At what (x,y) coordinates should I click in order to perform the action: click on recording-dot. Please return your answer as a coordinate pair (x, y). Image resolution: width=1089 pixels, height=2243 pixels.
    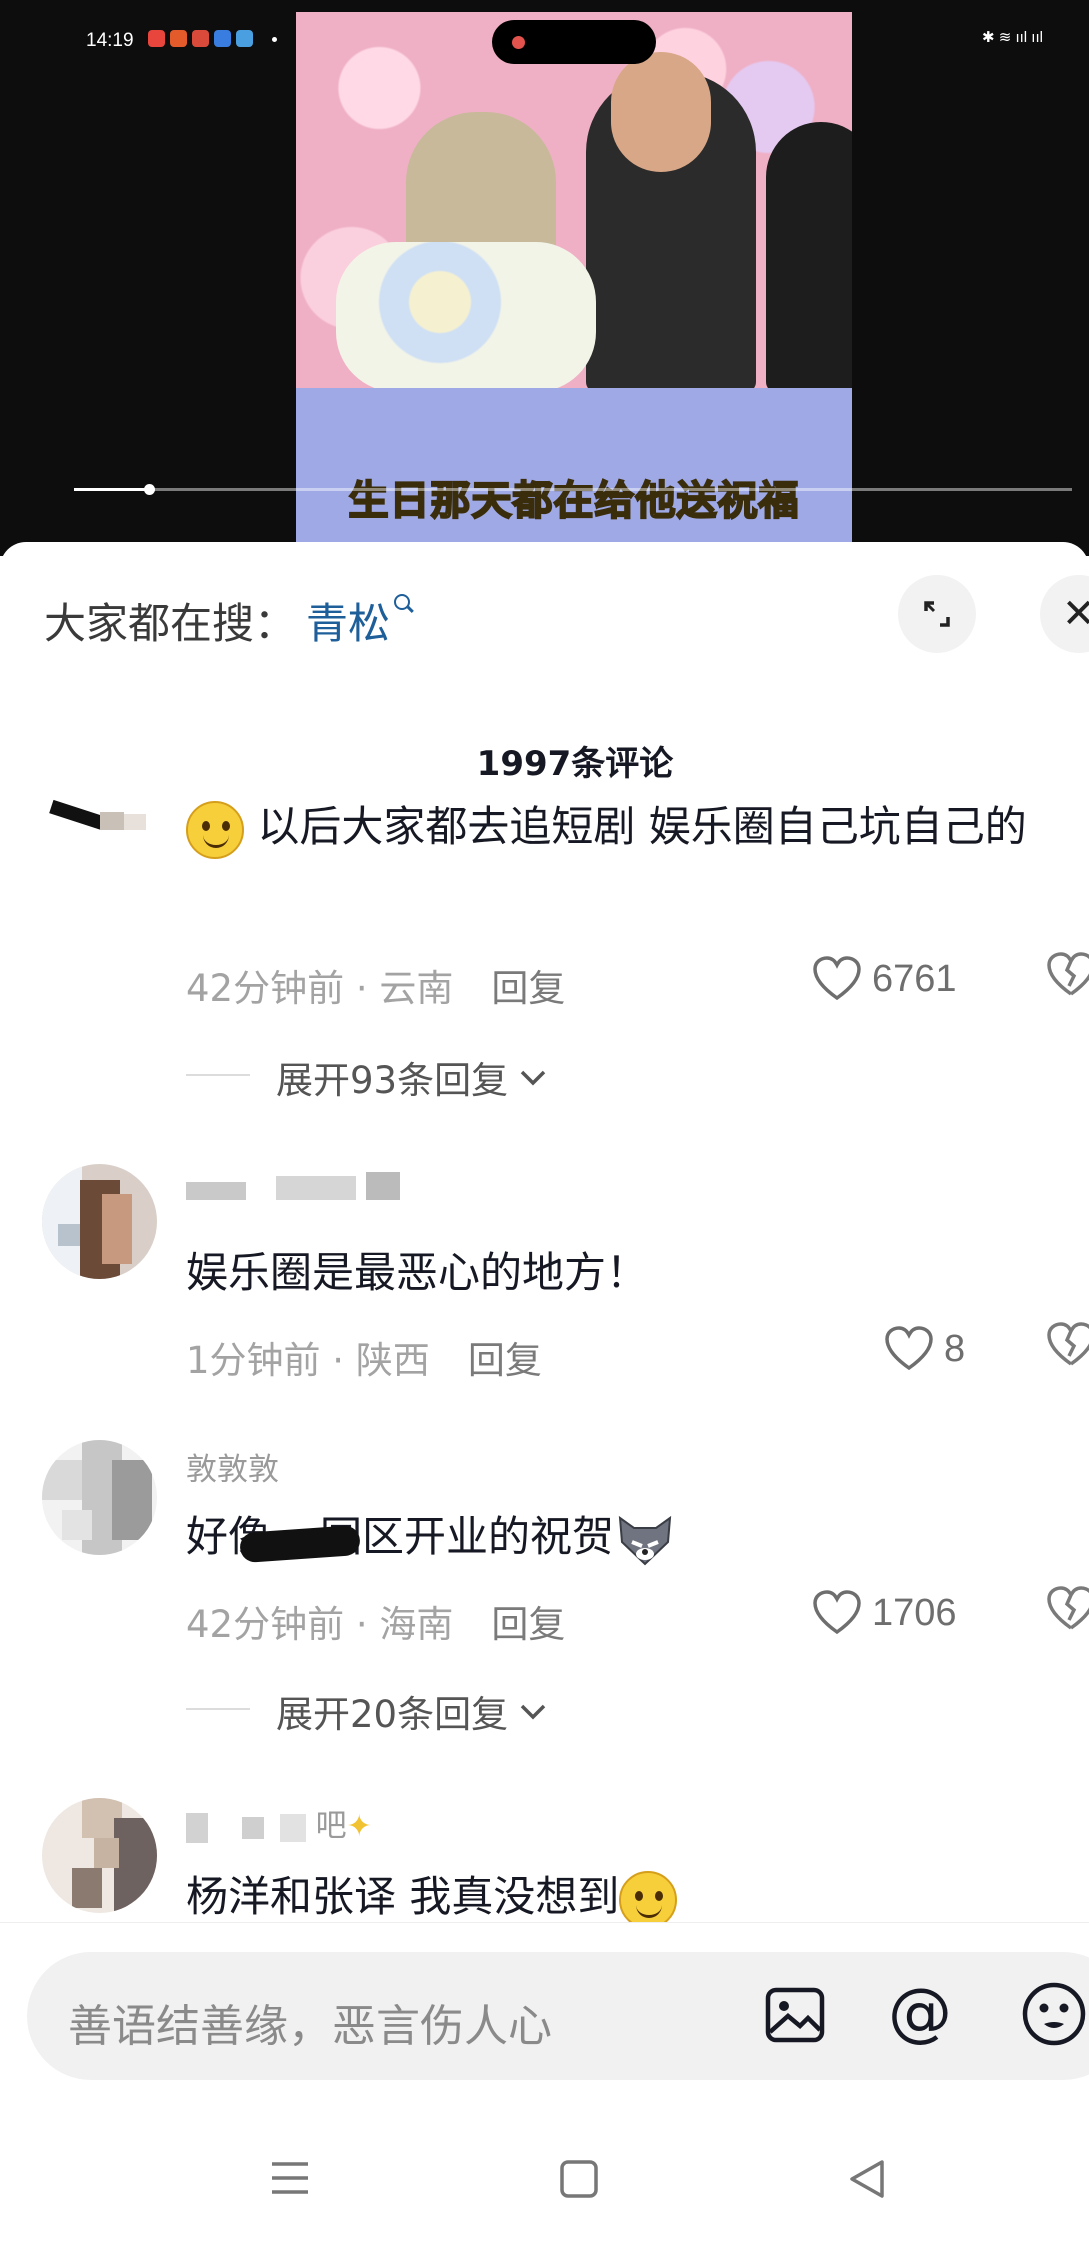
    Looking at the image, I should click on (518, 42).